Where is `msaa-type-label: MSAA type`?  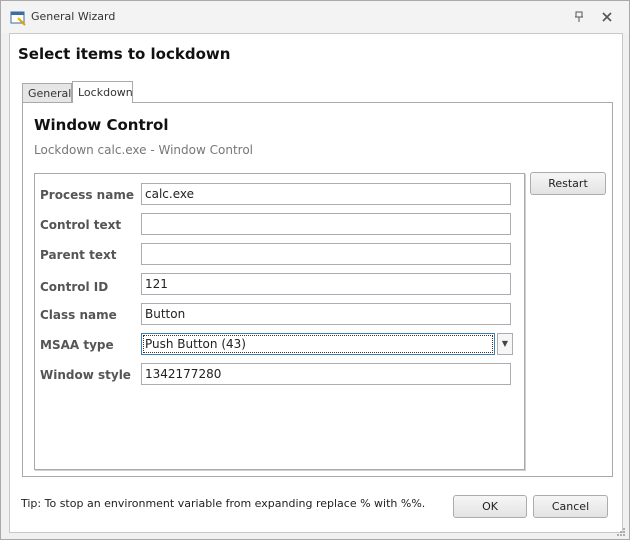 msaa-type-label: MSAA type is located at coordinates (77, 345).